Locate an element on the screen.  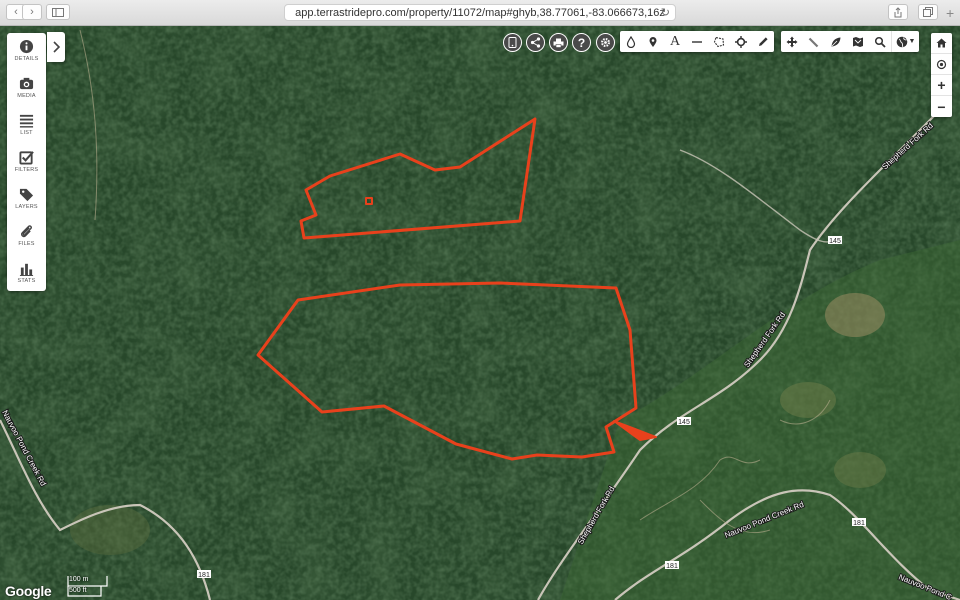
globe-icon is located at coordinates (901, 41).